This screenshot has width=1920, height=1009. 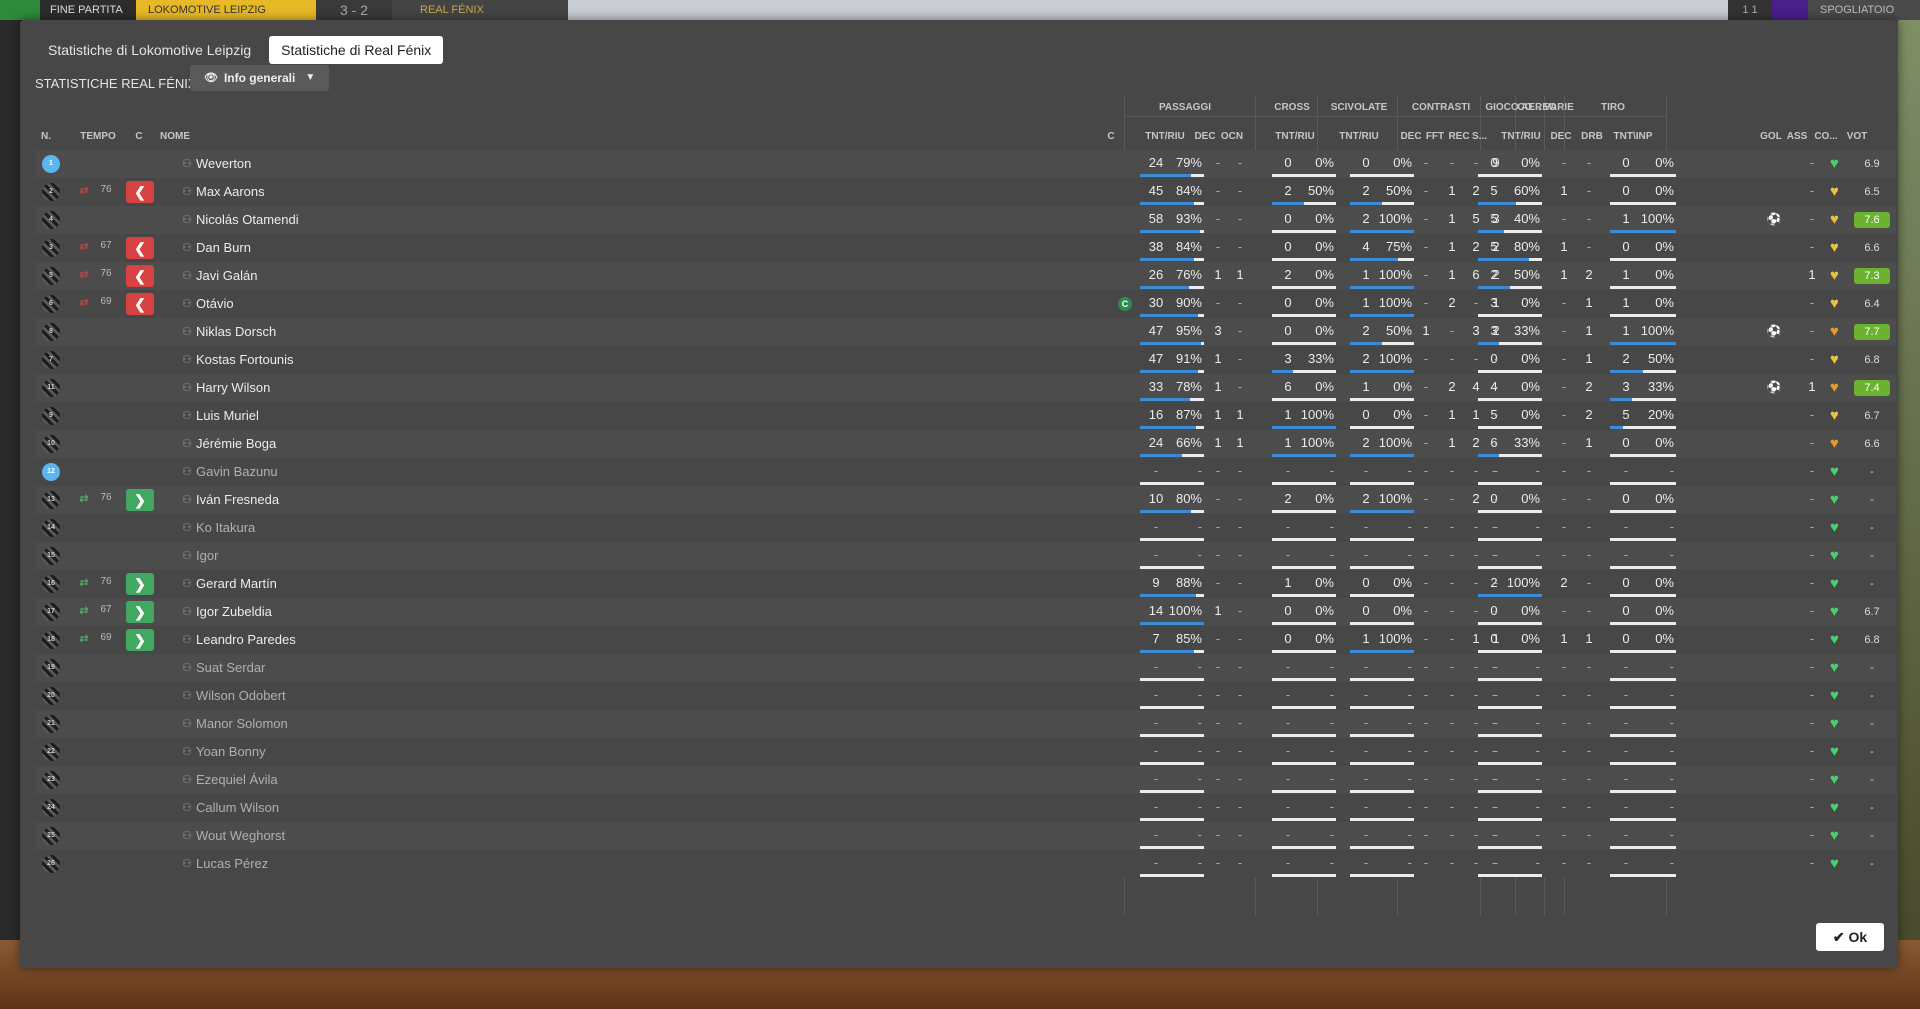 What do you see at coordinates (1166, 511) in the screenshot?
I see `passes-bar-fill` at bounding box center [1166, 511].